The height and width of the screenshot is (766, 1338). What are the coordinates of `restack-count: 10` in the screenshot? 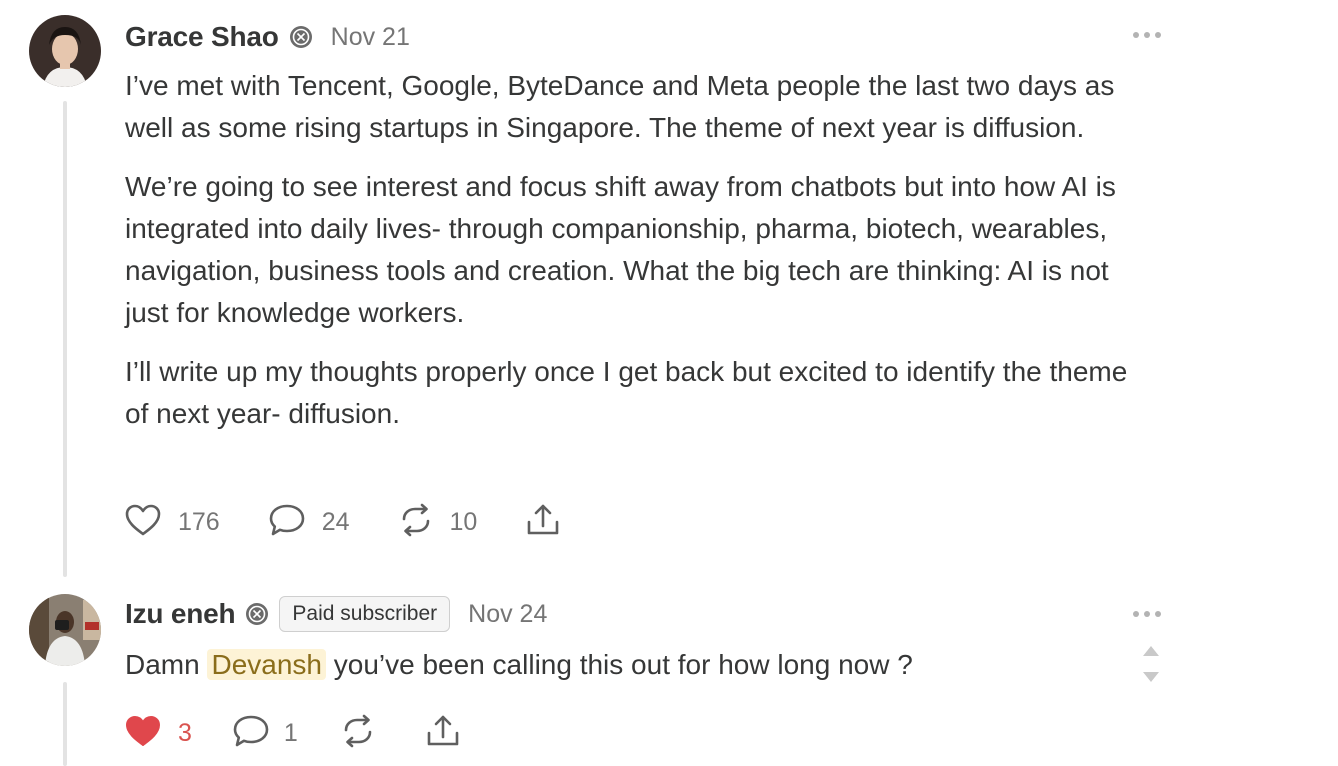 It's located at (463, 521).